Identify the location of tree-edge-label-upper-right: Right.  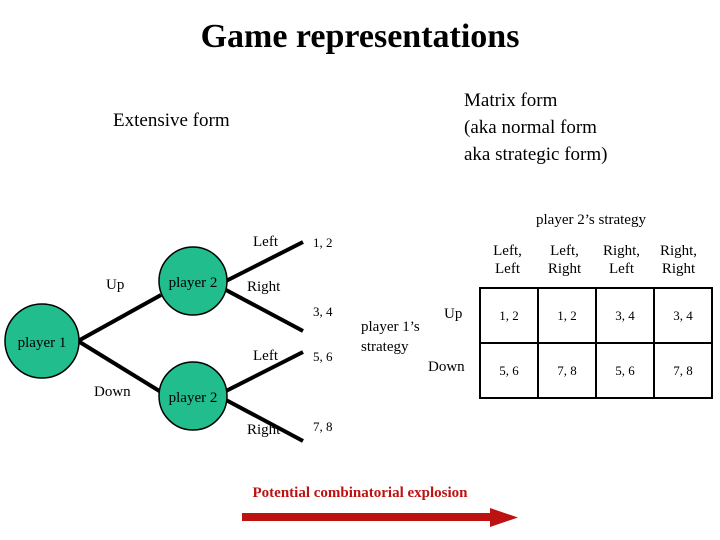
(264, 287).